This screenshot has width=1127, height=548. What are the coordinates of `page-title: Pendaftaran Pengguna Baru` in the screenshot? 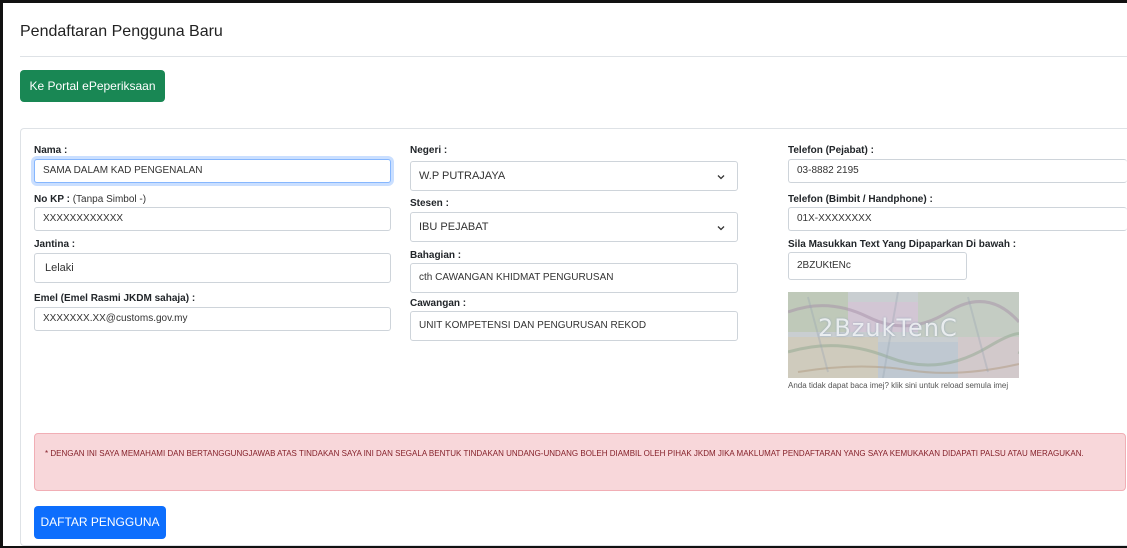 It's located at (121, 31).